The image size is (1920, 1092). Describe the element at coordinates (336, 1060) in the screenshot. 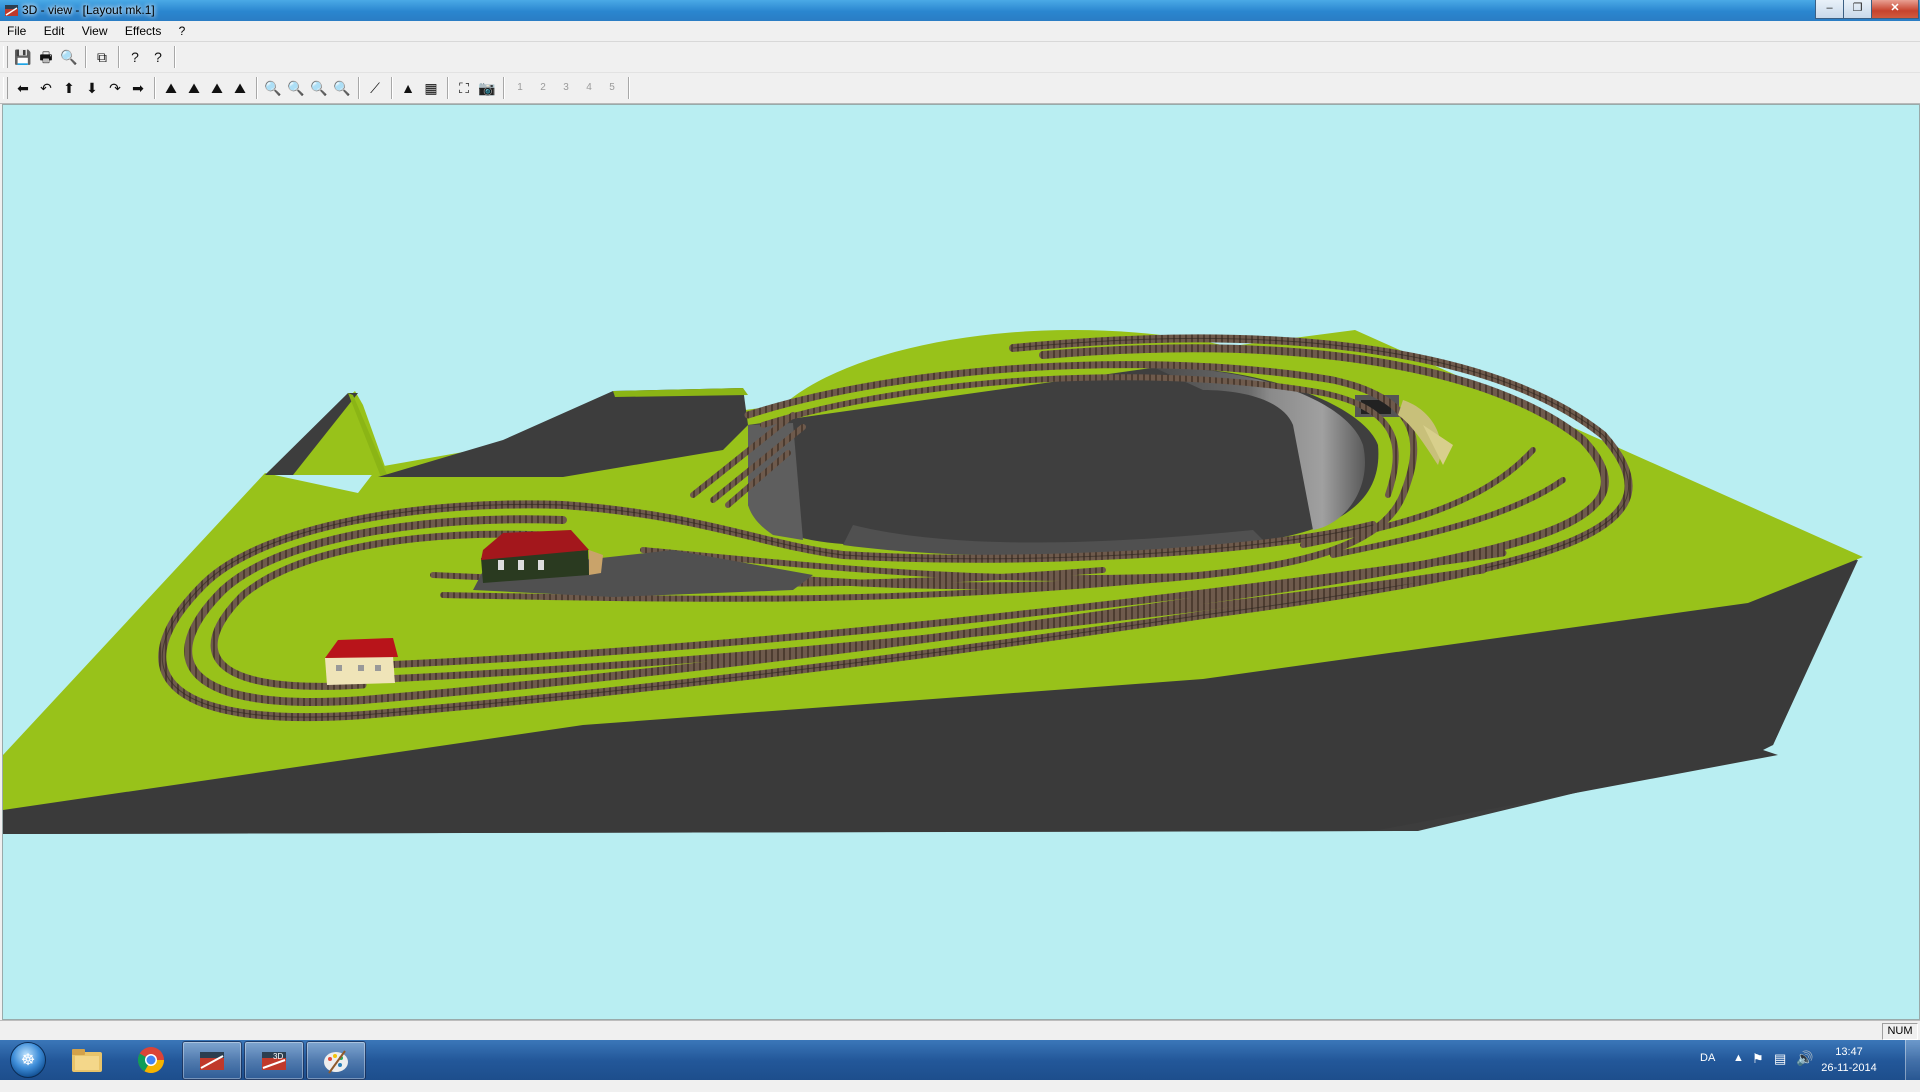

I see `paint-icon` at that location.